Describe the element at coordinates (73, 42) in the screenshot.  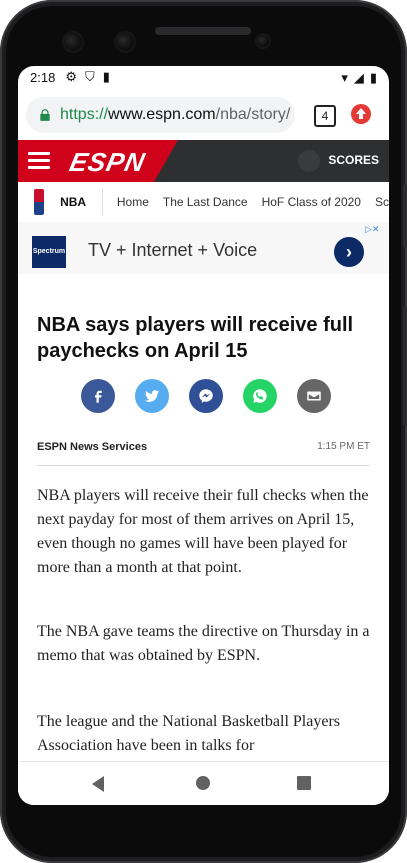
I see `front-camera-left` at that location.